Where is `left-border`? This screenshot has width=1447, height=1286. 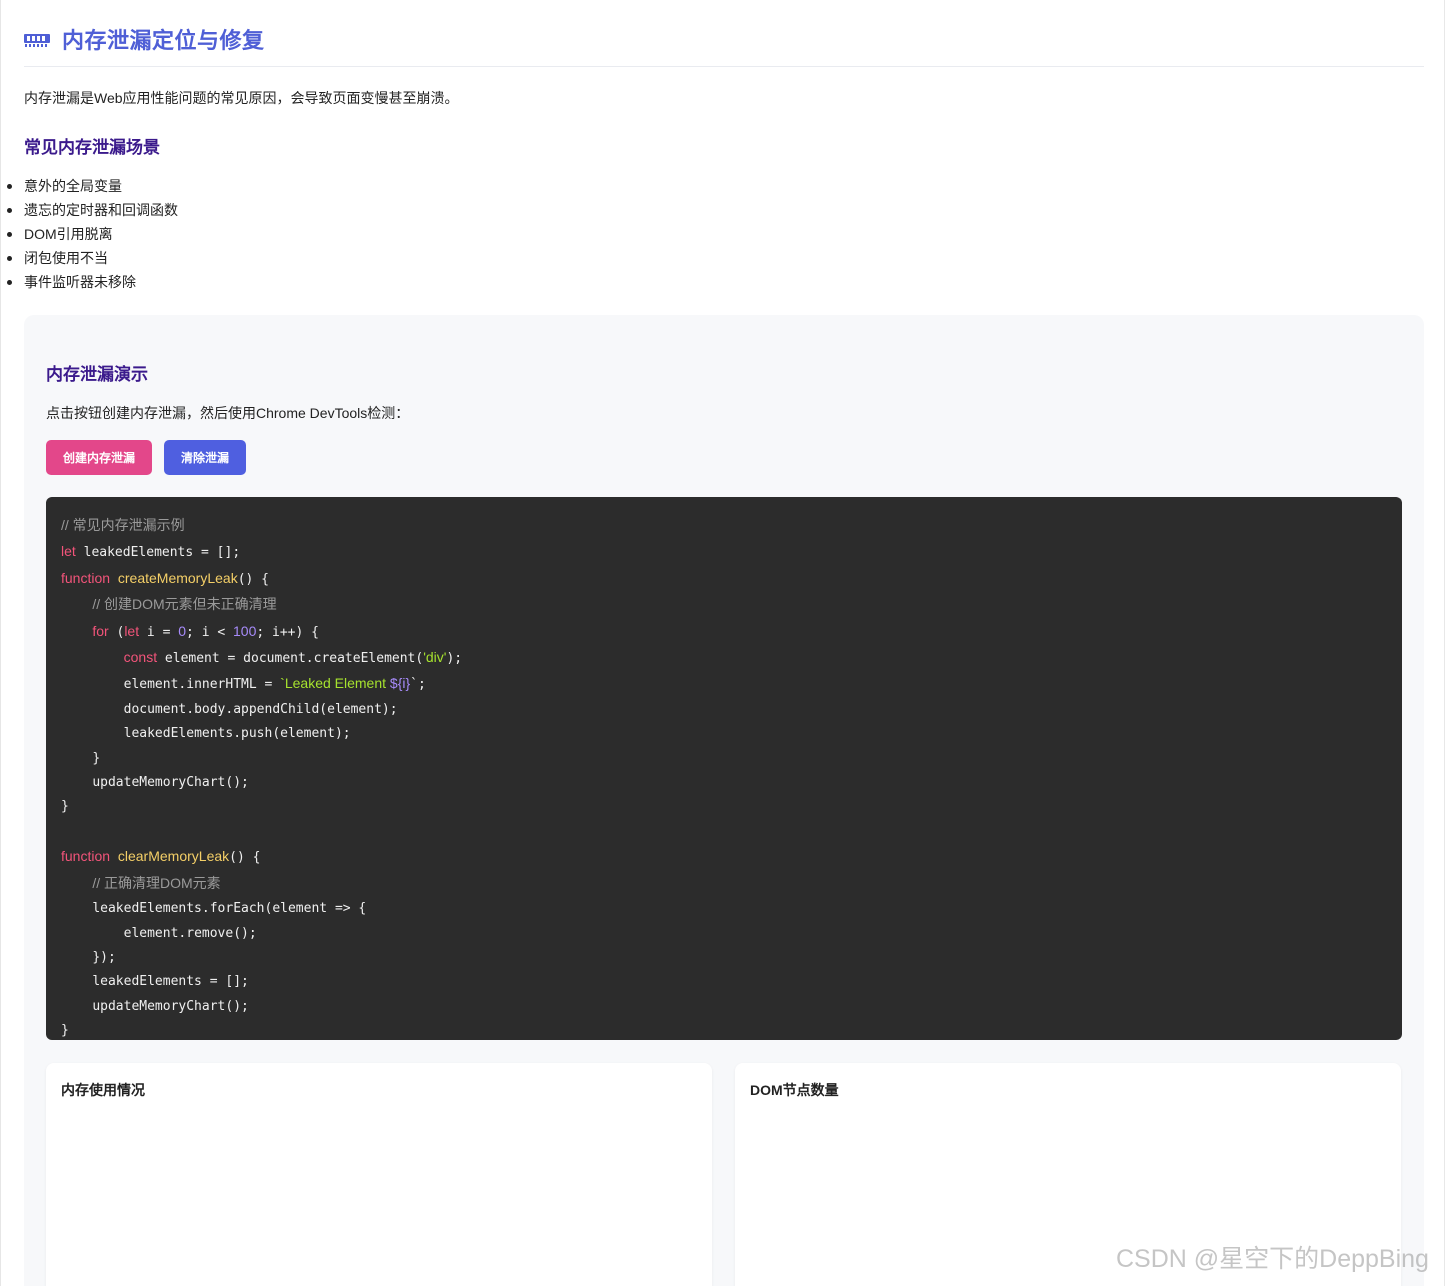
left-border is located at coordinates (0, 643).